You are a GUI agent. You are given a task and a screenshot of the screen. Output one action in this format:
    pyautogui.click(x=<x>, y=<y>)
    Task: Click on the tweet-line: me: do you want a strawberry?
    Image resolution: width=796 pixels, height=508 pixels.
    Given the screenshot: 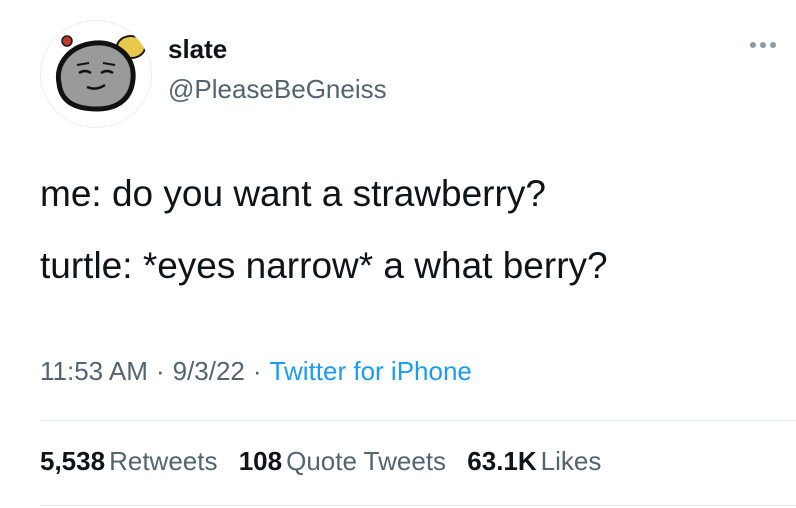 What is the action you would take?
    pyautogui.click(x=293, y=193)
    